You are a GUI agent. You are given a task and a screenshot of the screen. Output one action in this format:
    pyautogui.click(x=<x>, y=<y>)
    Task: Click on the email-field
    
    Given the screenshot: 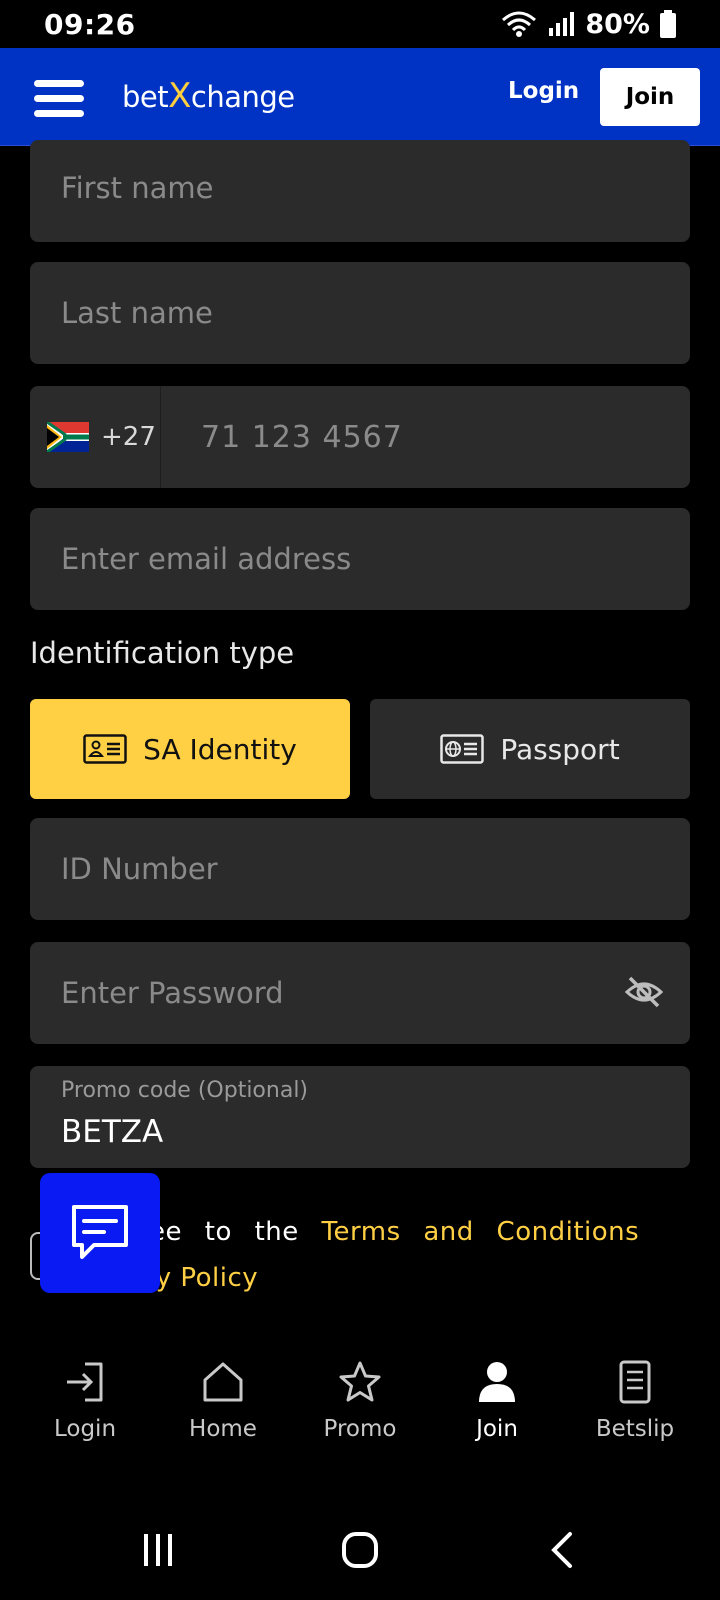 What is the action you would take?
    pyautogui.click(x=360, y=559)
    